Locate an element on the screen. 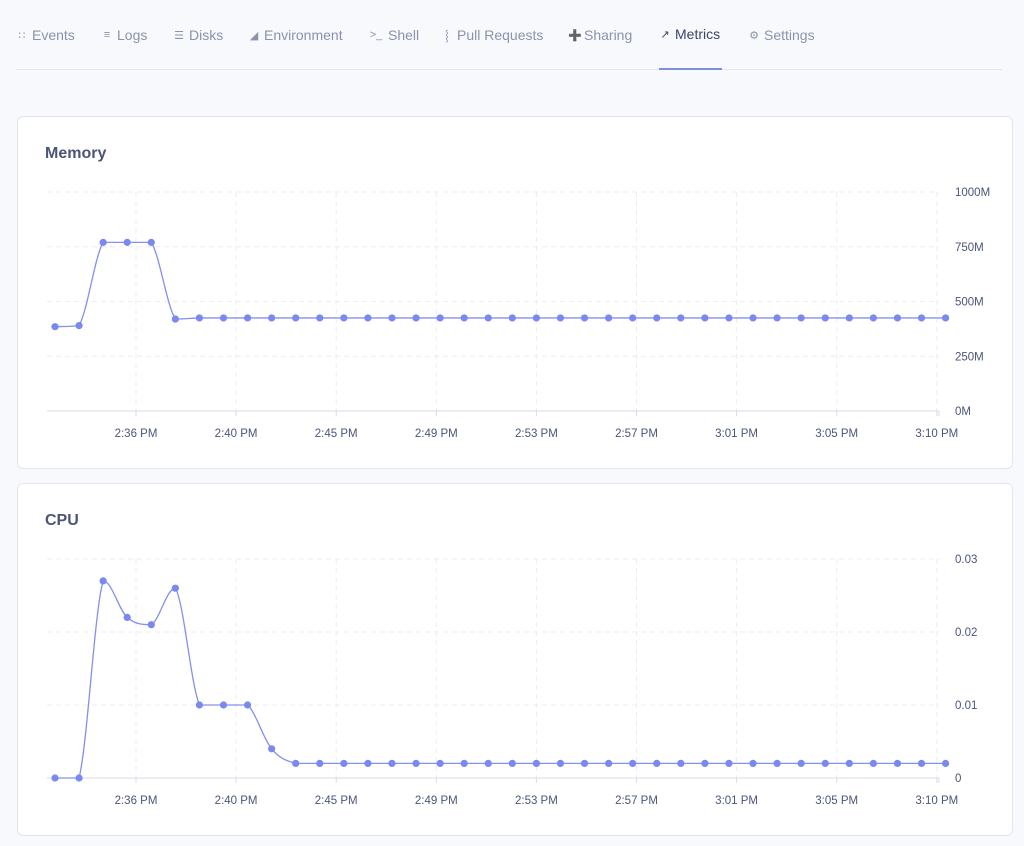 This screenshot has width=1024, height=846. tab-label: Events is located at coordinates (53, 35).